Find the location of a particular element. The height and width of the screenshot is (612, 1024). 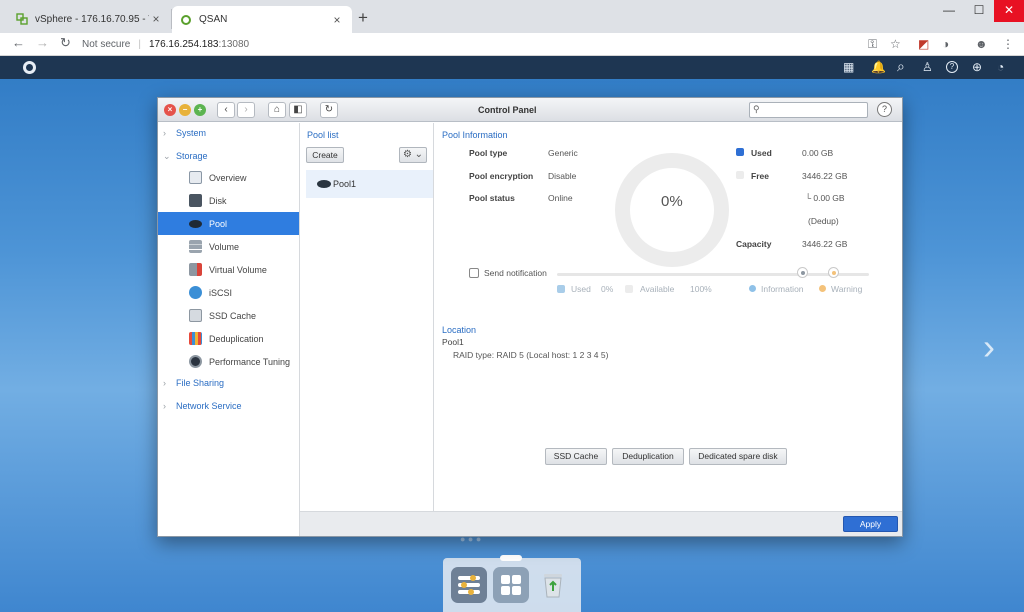

sidebar-section-storage: ⌄ Storage is located at coordinates (185, 156).